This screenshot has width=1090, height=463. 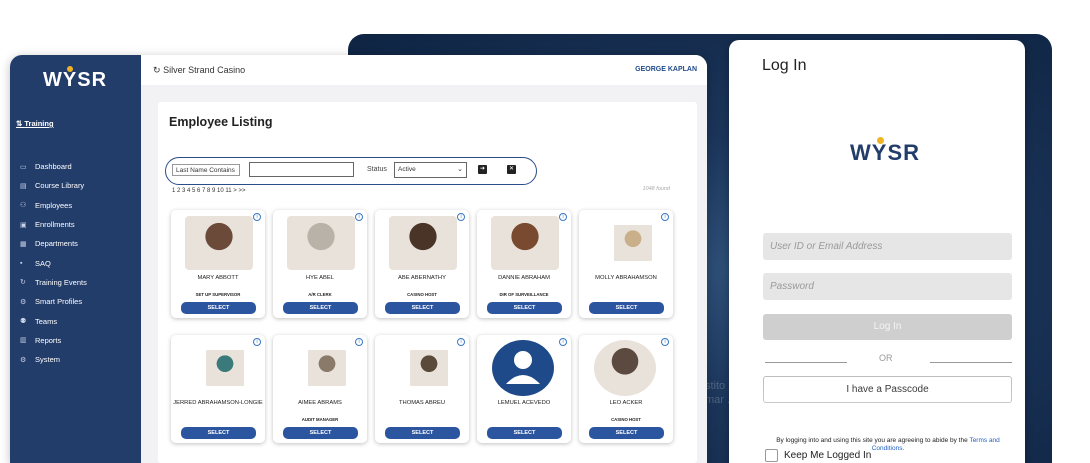 What do you see at coordinates (75, 80) in the screenshot?
I see `app-logo: WYSR` at bounding box center [75, 80].